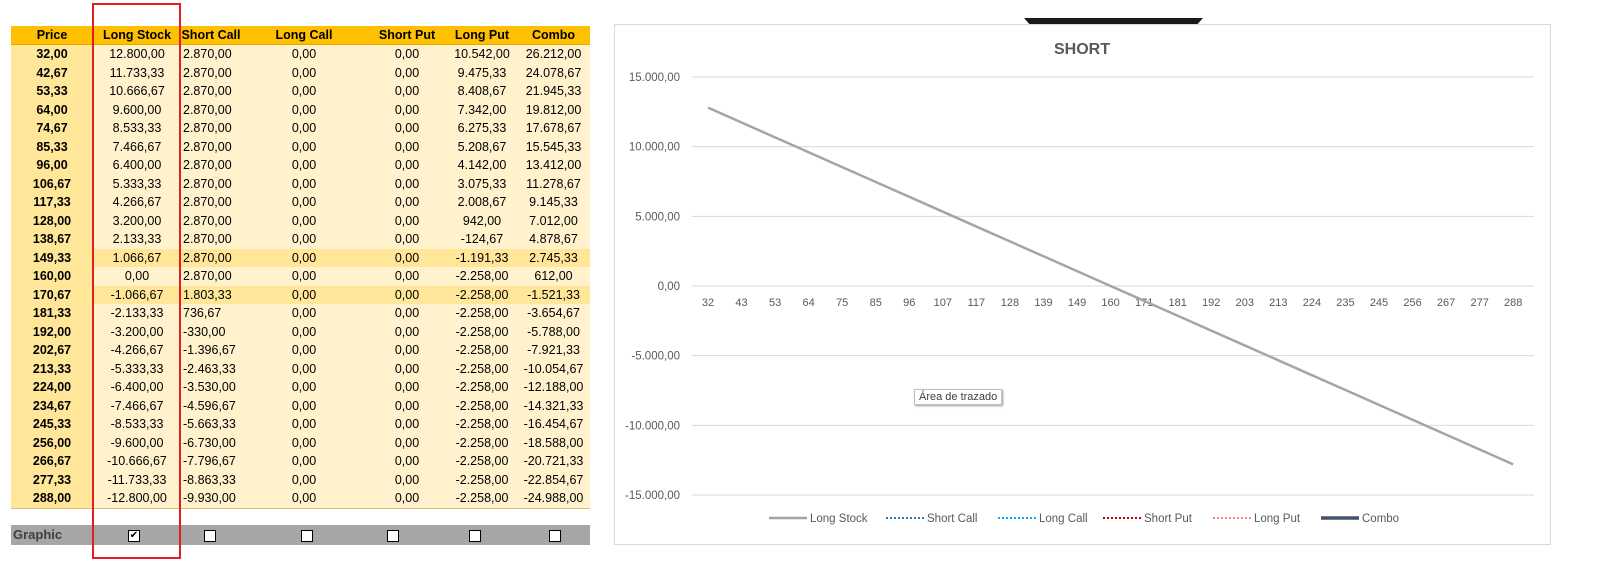 This screenshot has width=1610, height=577. What do you see at coordinates (52, 183) in the screenshot?
I see `cell-price: 106,67` at bounding box center [52, 183].